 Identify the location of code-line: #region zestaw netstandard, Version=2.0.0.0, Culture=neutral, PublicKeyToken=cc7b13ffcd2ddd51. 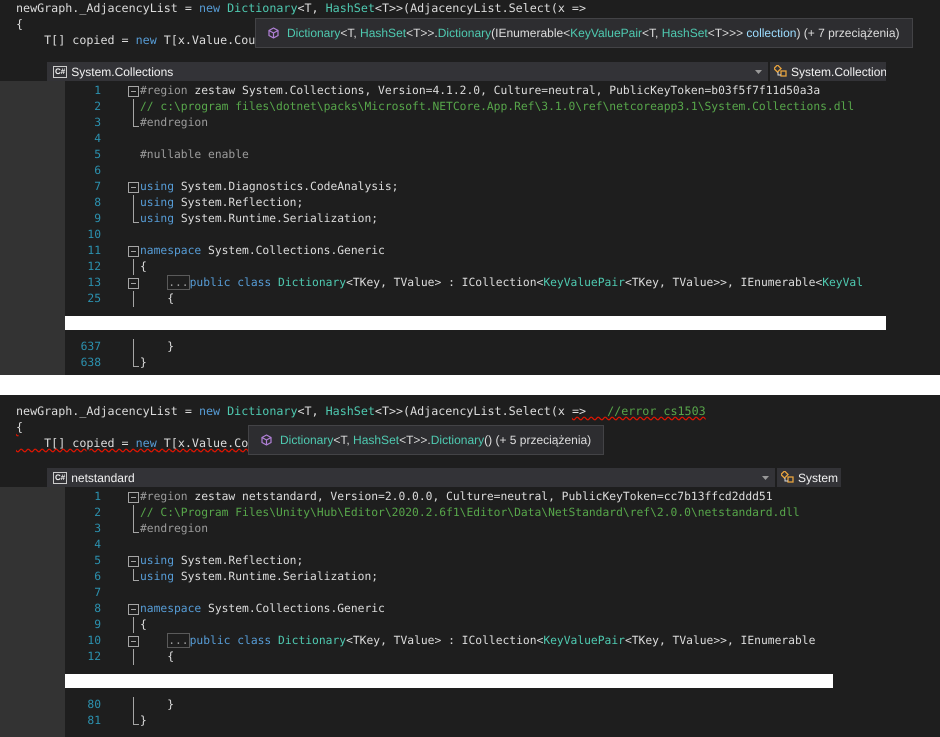
(456, 497).